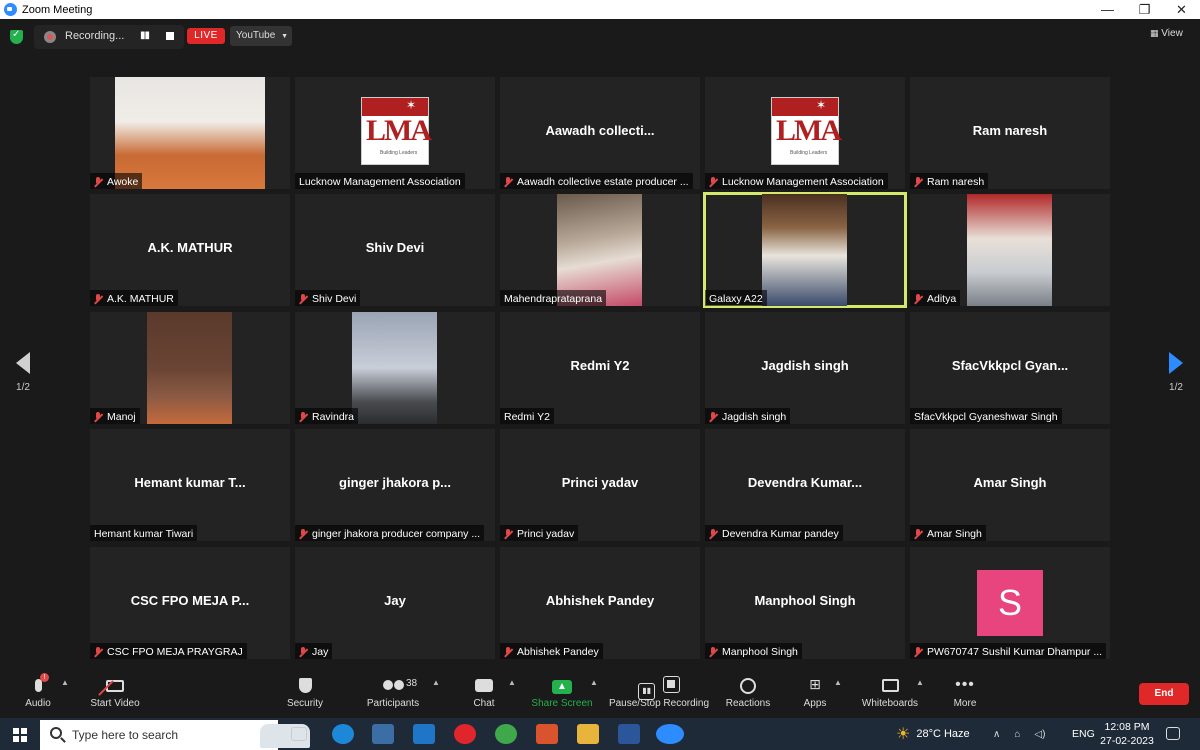 The image size is (1200, 750). What do you see at coordinates (805, 603) in the screenshot?
I see `participant-tile: Manphool Singh Manphool Singh` at bounding box center [805, 603].